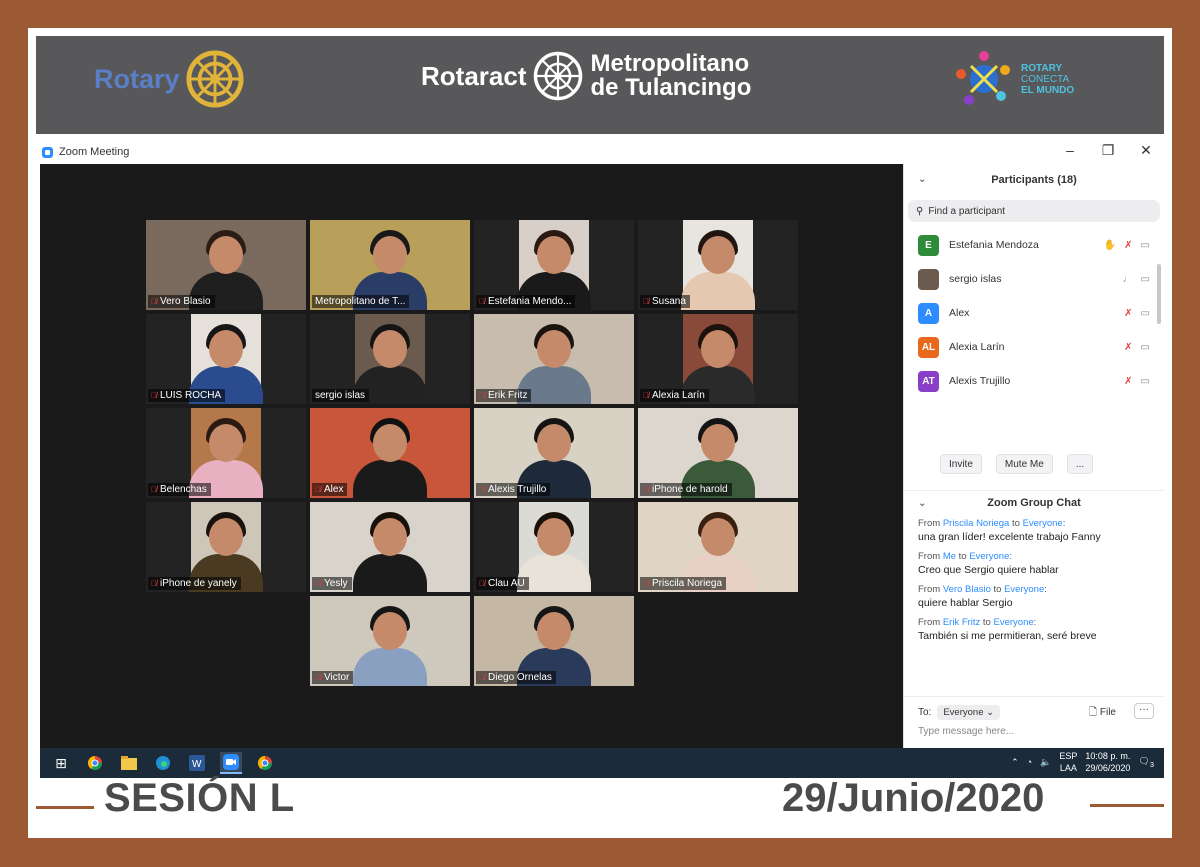 This screenshot has height=867, width=1200. Describe the element at coordinates (129, 763) in the screenshot. I see `file-explorer-icon` at that location.